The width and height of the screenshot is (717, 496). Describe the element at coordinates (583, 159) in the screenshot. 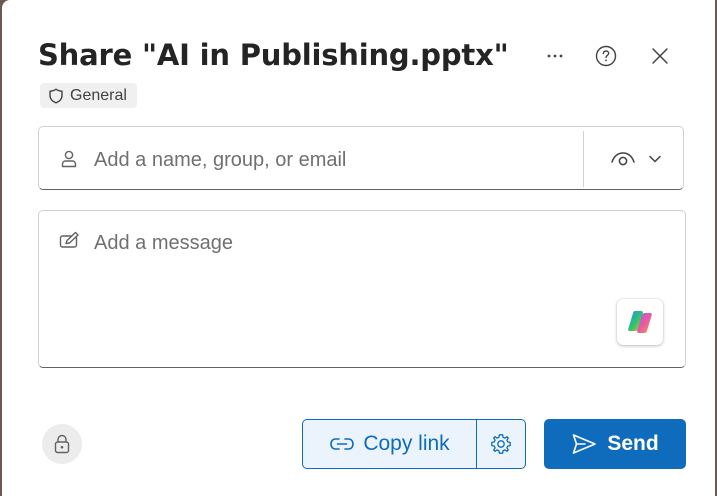

I see `recipients-divider` at that location.